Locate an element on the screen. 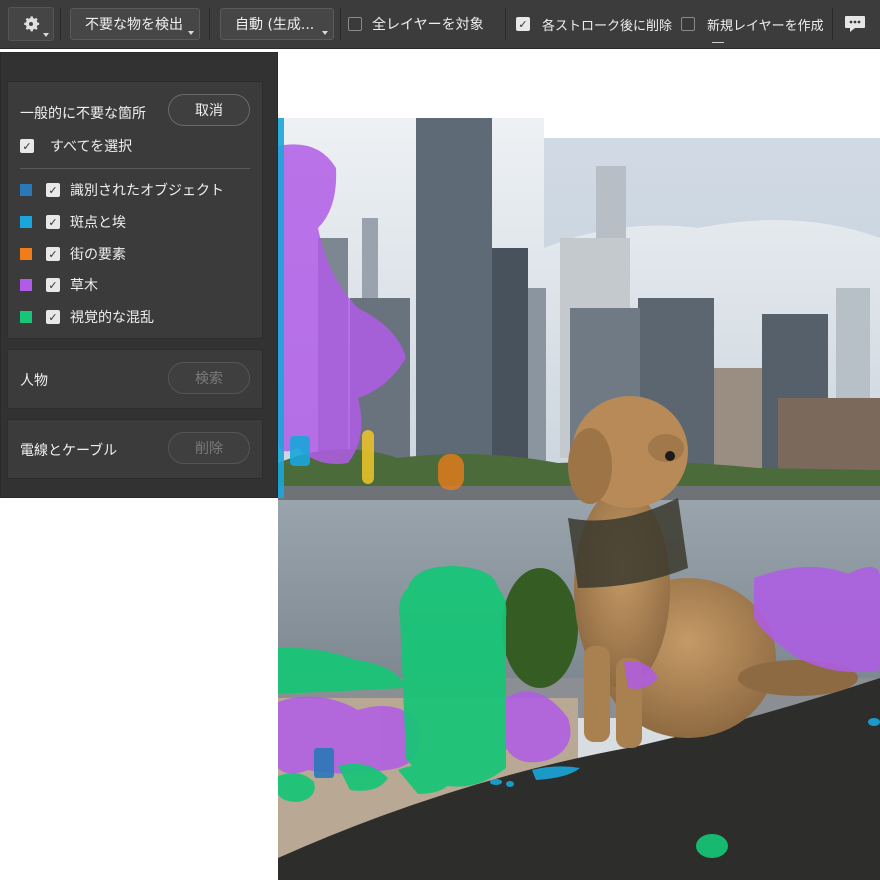  detect-unwanted-dropdown: 不要な物を検出 is located at coordinates (135, 24).